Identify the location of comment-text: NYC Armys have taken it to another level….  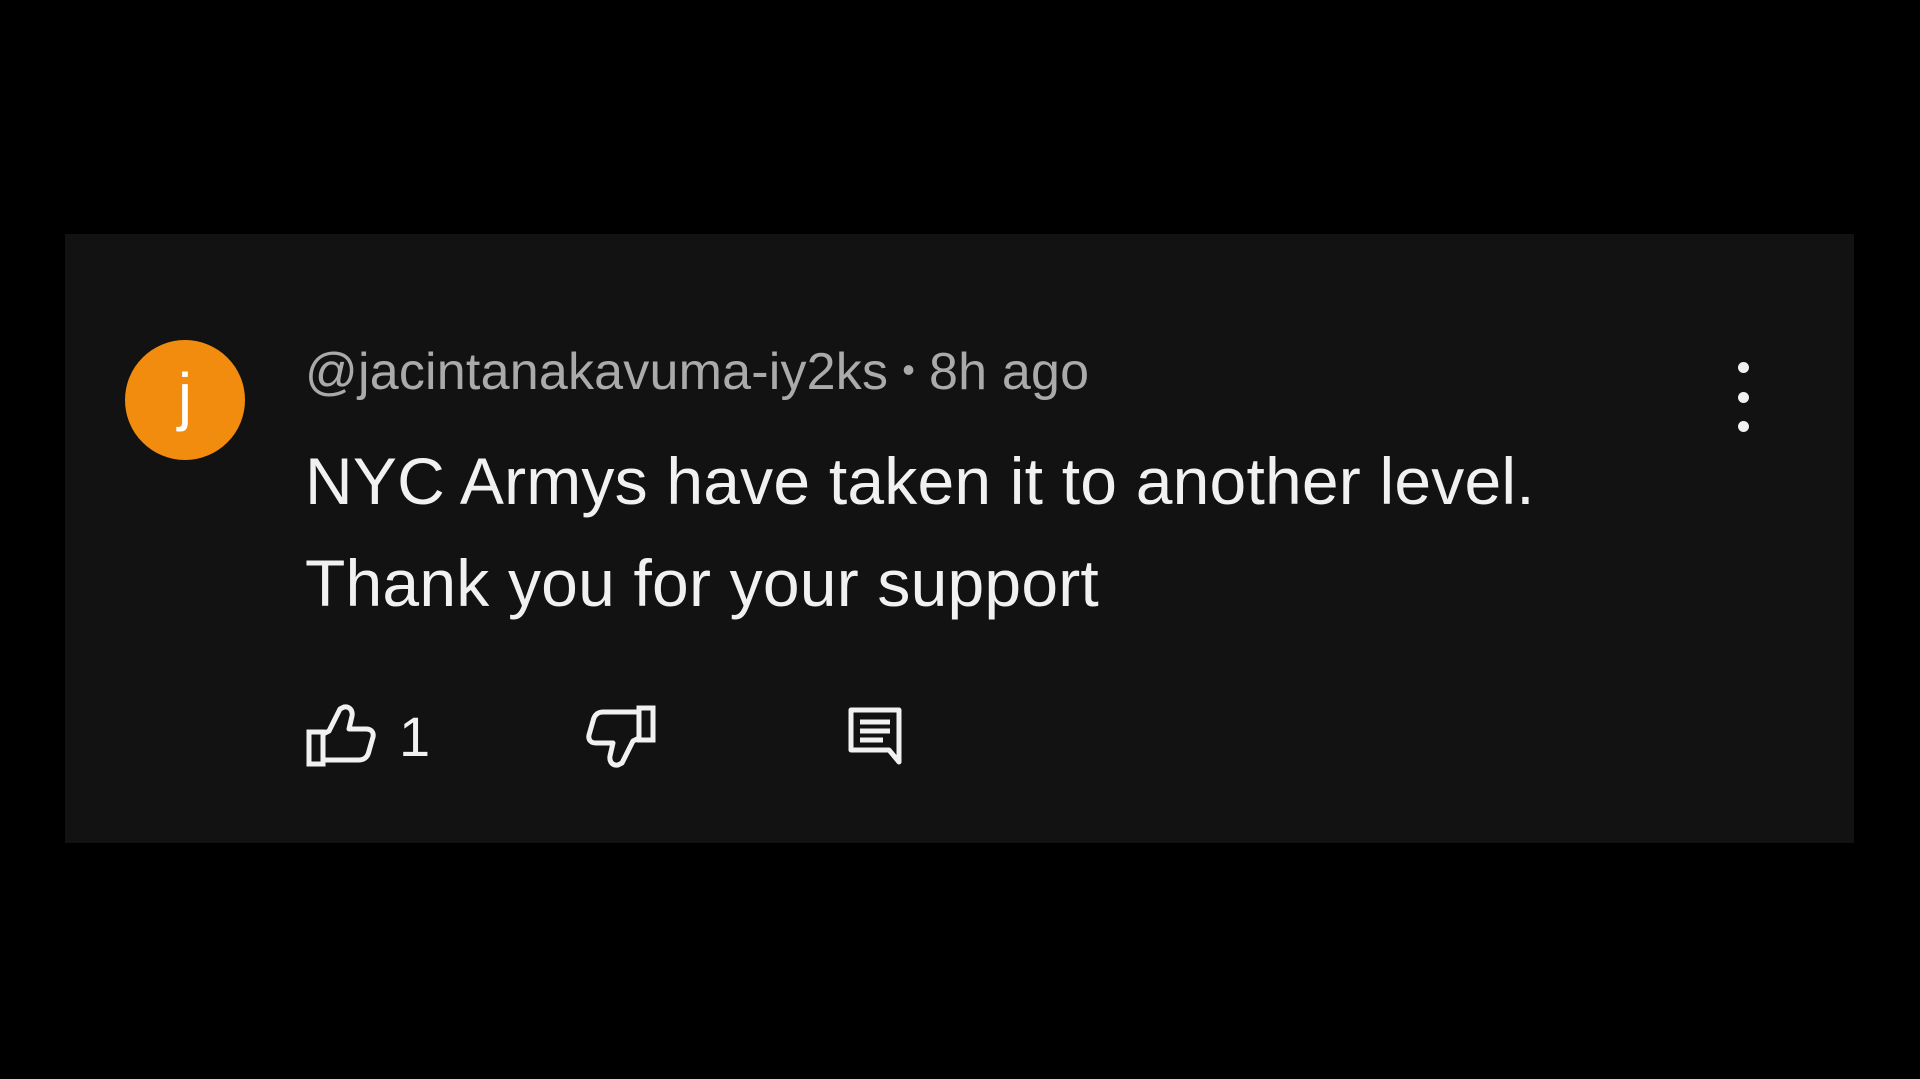
(920, 532).